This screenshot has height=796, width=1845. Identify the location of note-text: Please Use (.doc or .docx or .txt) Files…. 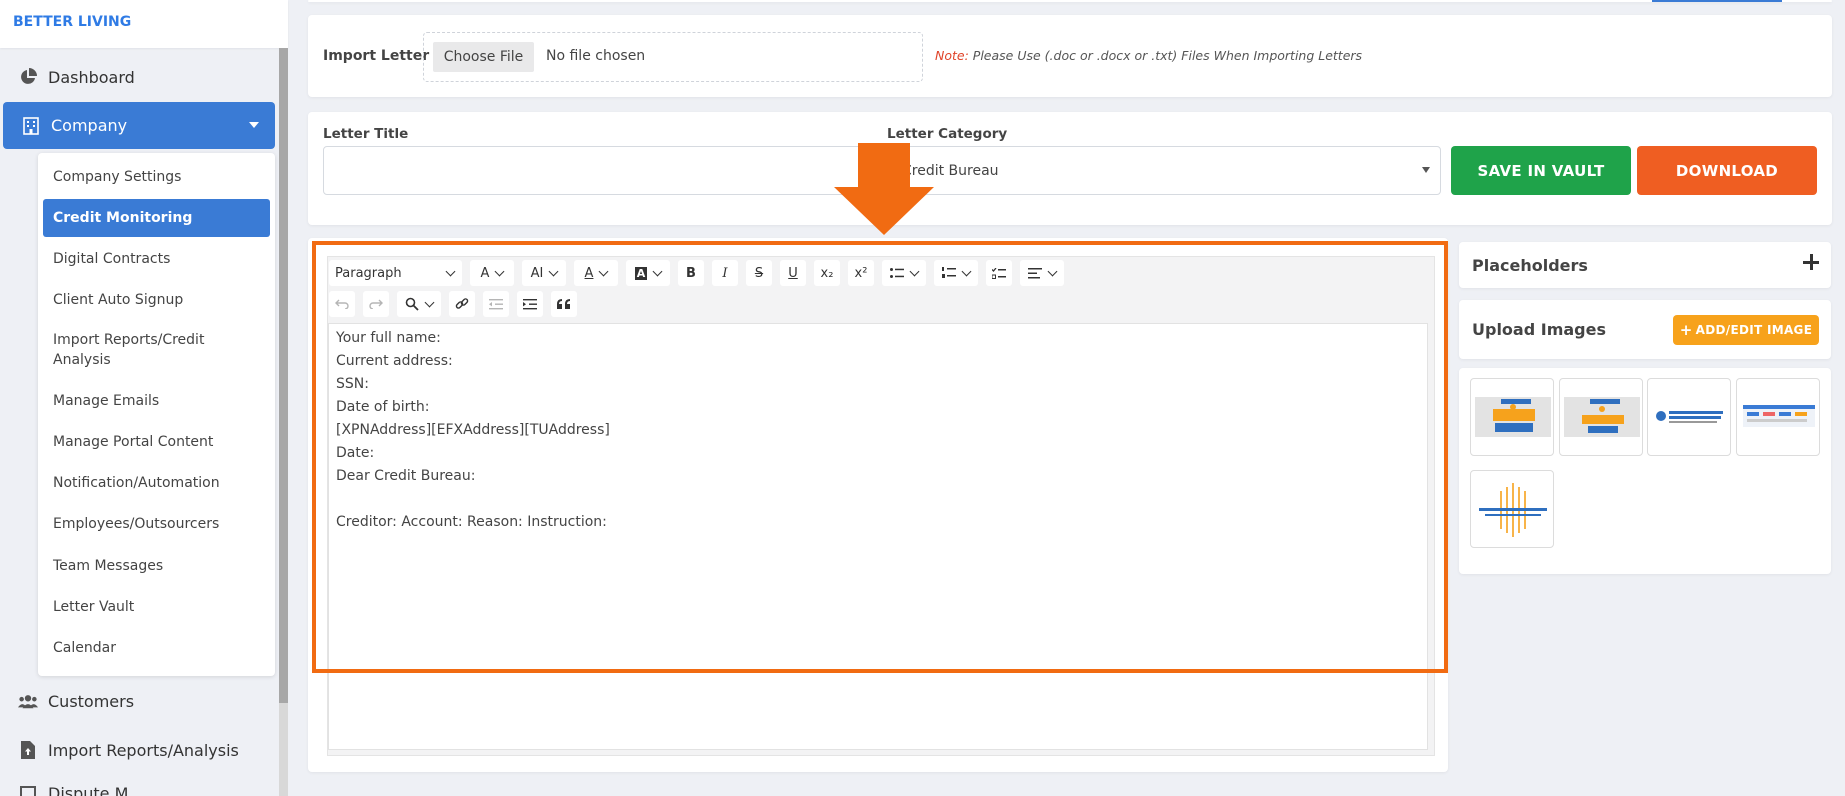
(1167, 55).